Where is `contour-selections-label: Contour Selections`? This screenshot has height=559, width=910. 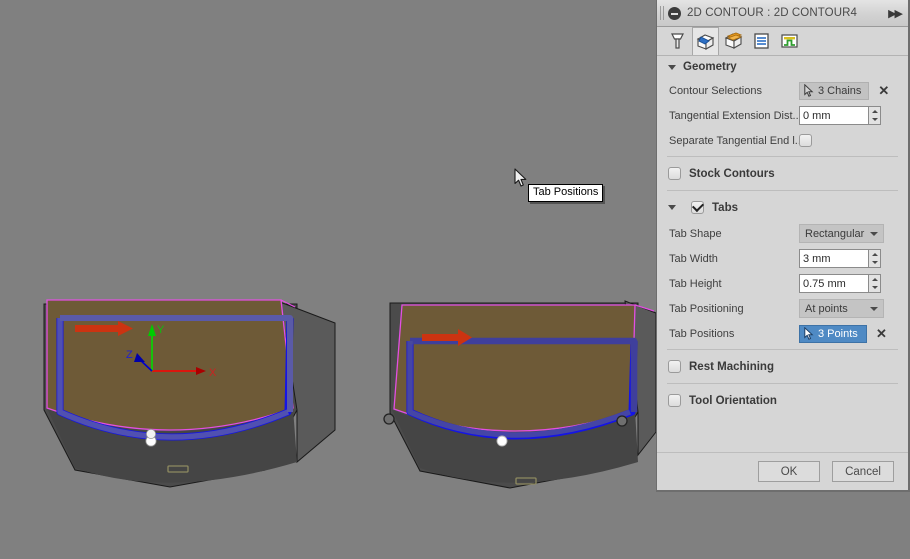 contour-selections-label: Contour Selections is located at coordinates (715, 90).